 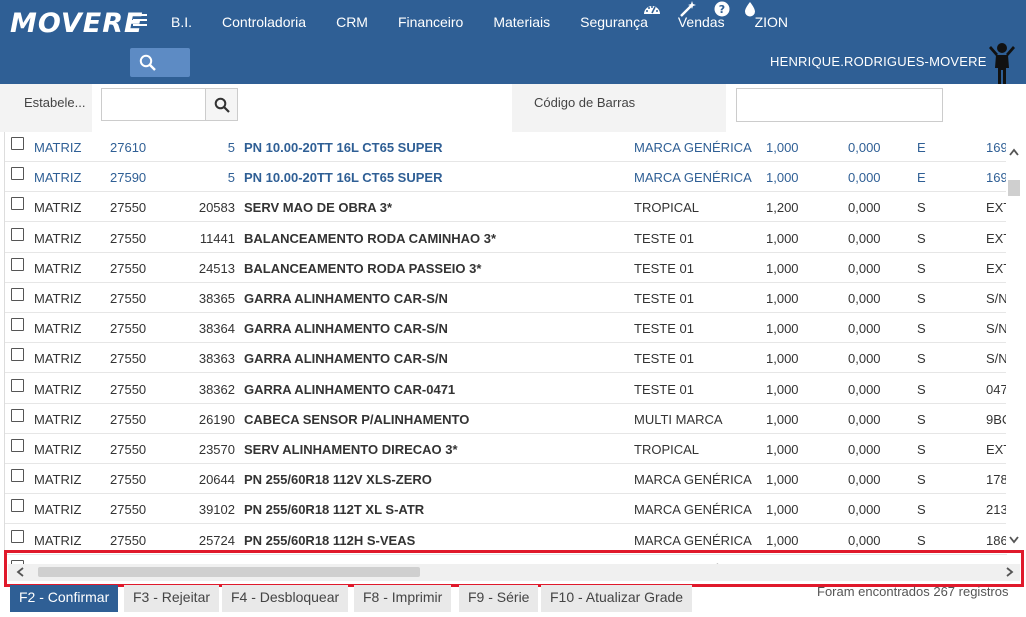 I want to click on cell-descricao: PN 10.00-20TT 16L CT65 SUPER, so click(x=343, y=147).